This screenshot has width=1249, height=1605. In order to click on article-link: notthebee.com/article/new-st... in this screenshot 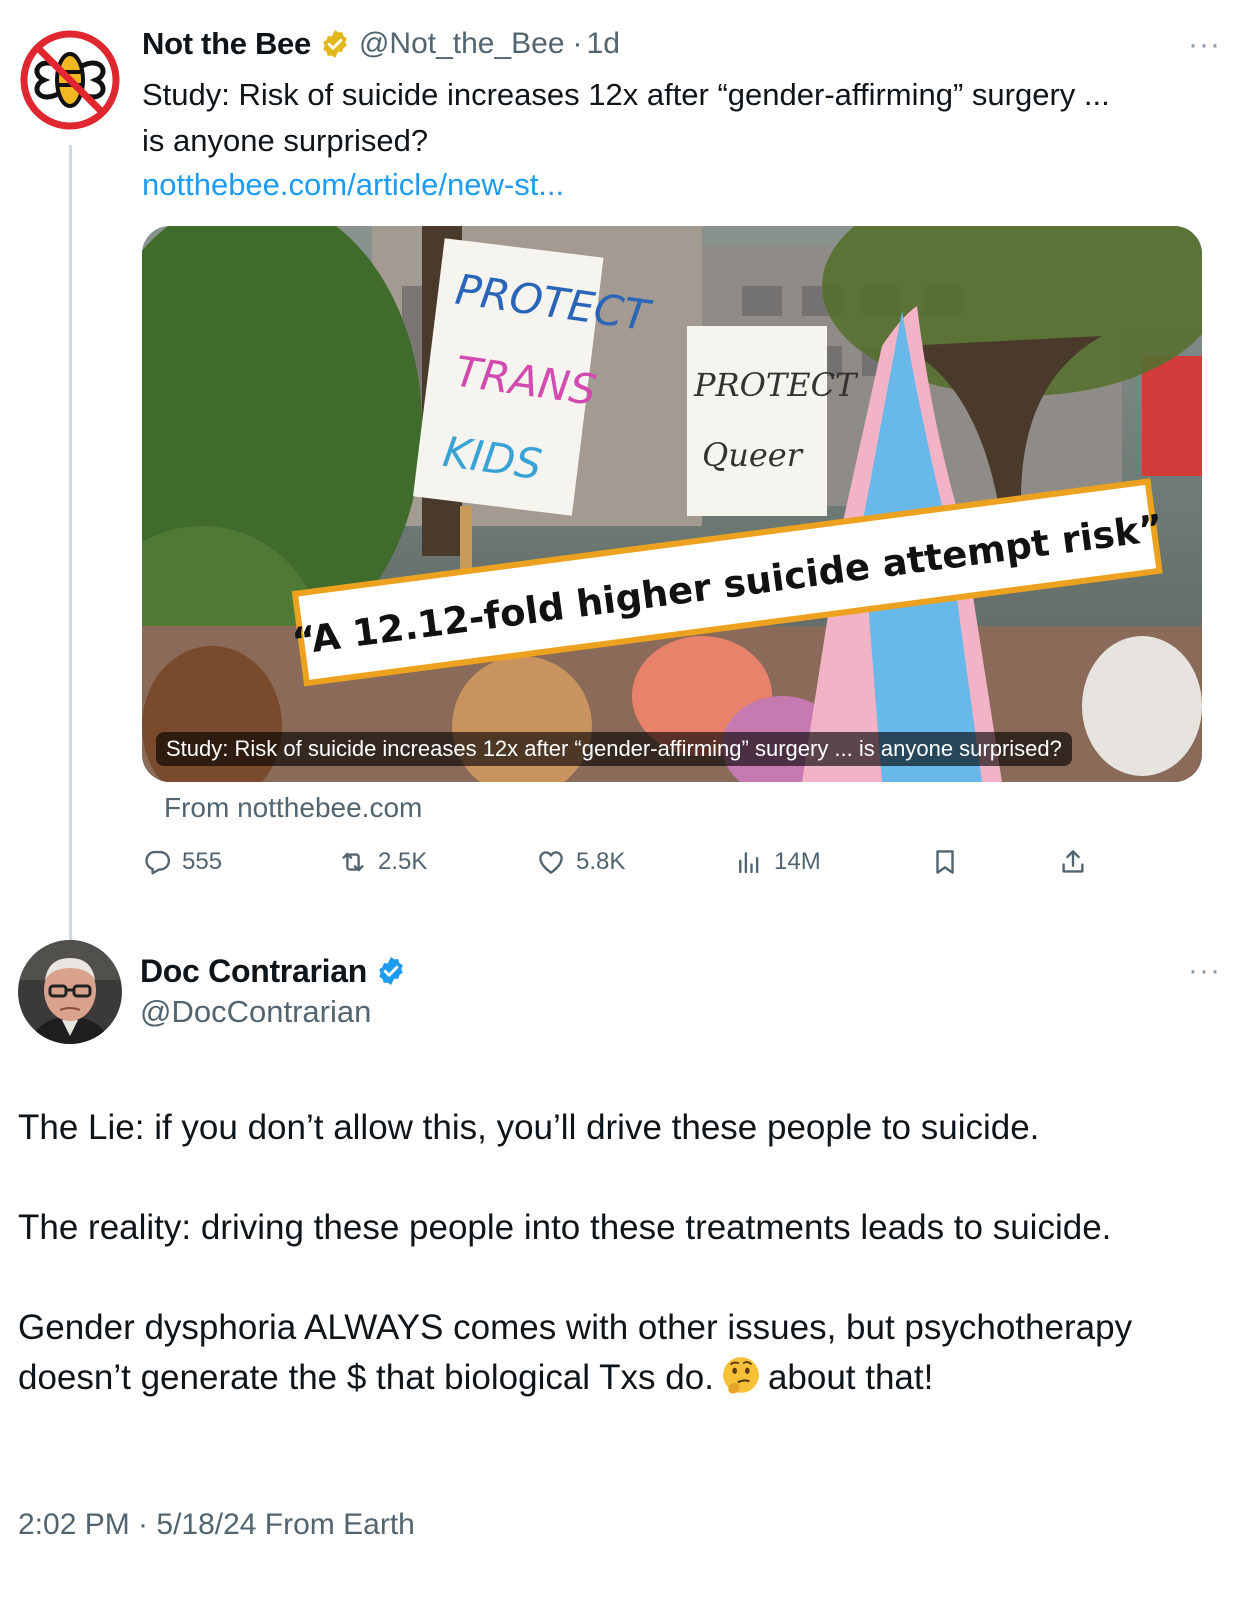, I will do `click(353, 185)`.